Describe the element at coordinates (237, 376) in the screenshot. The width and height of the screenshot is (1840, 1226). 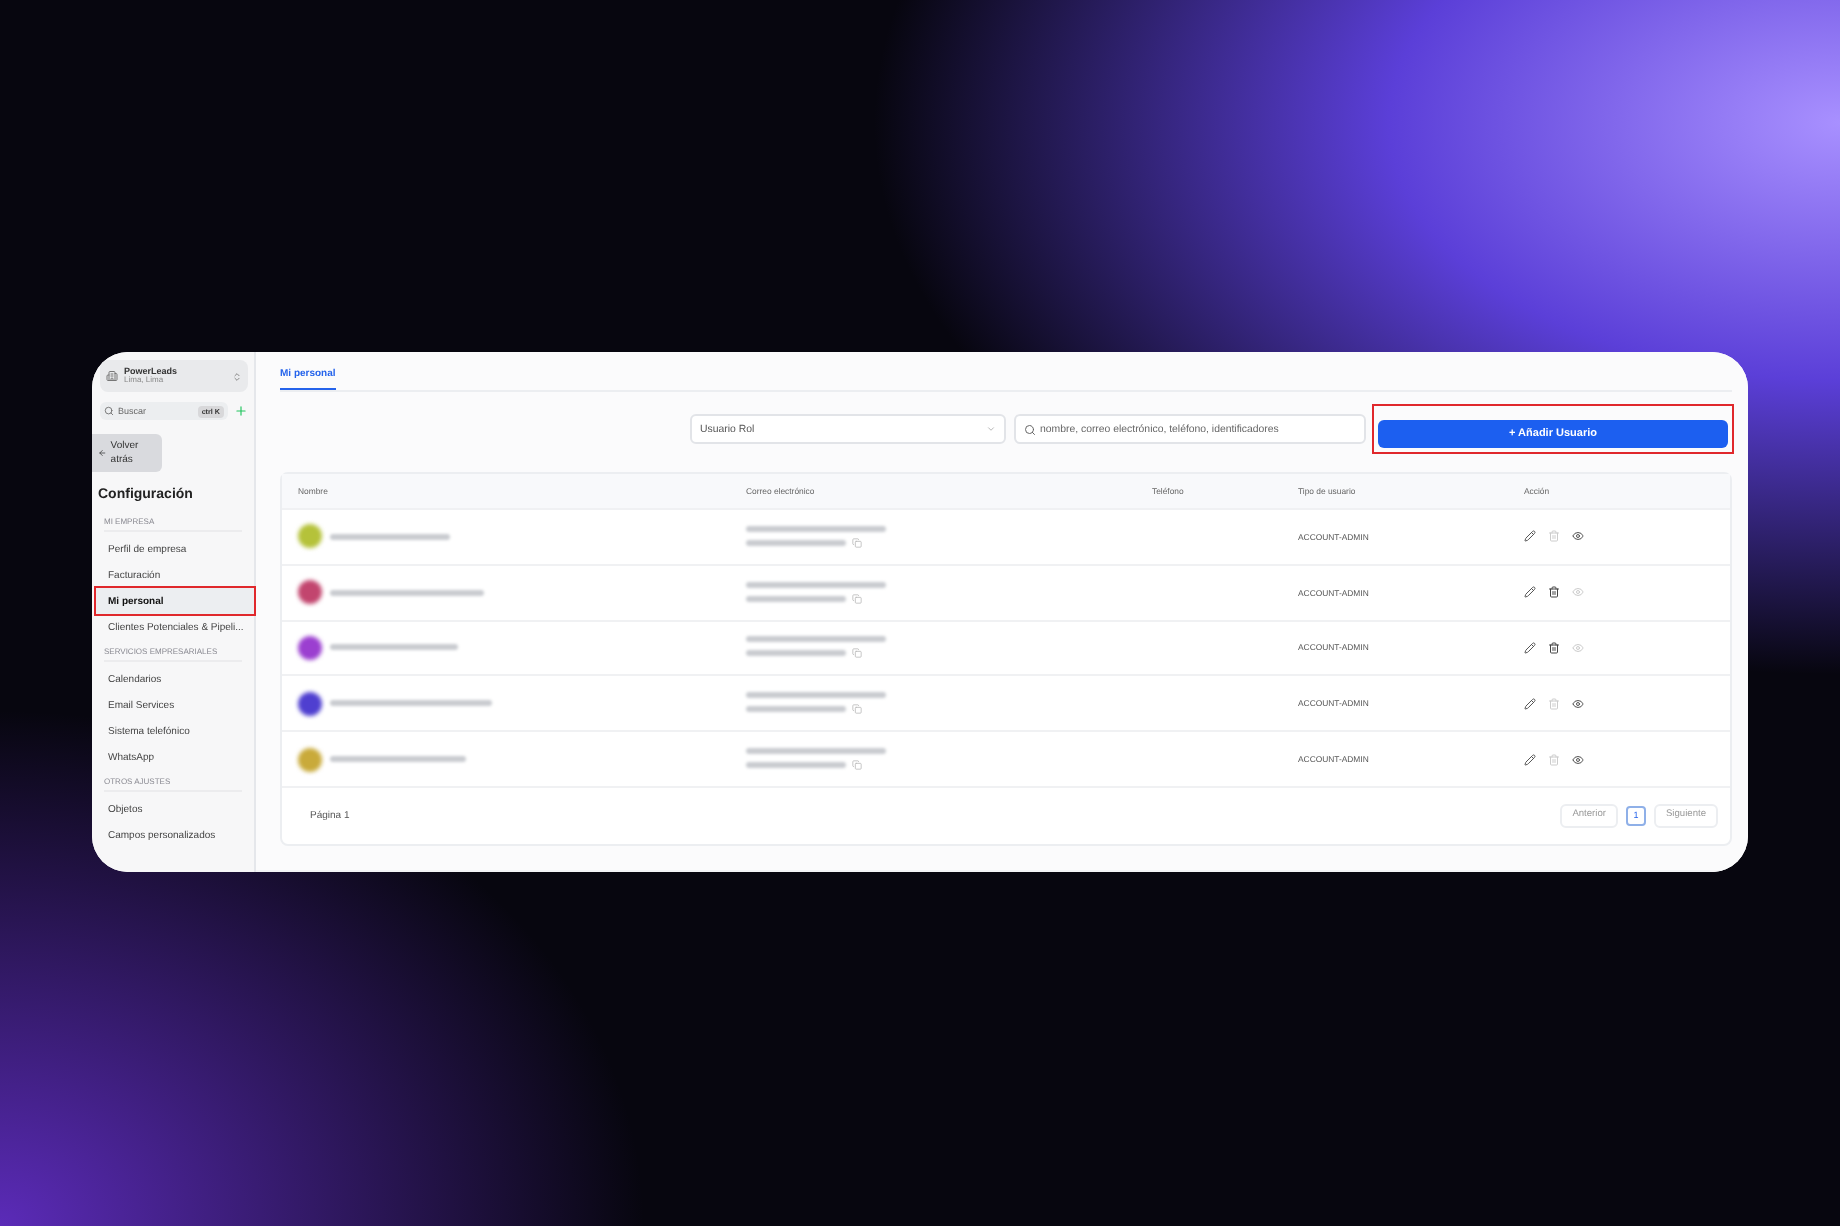
I see `chevrons-icon` at that location.